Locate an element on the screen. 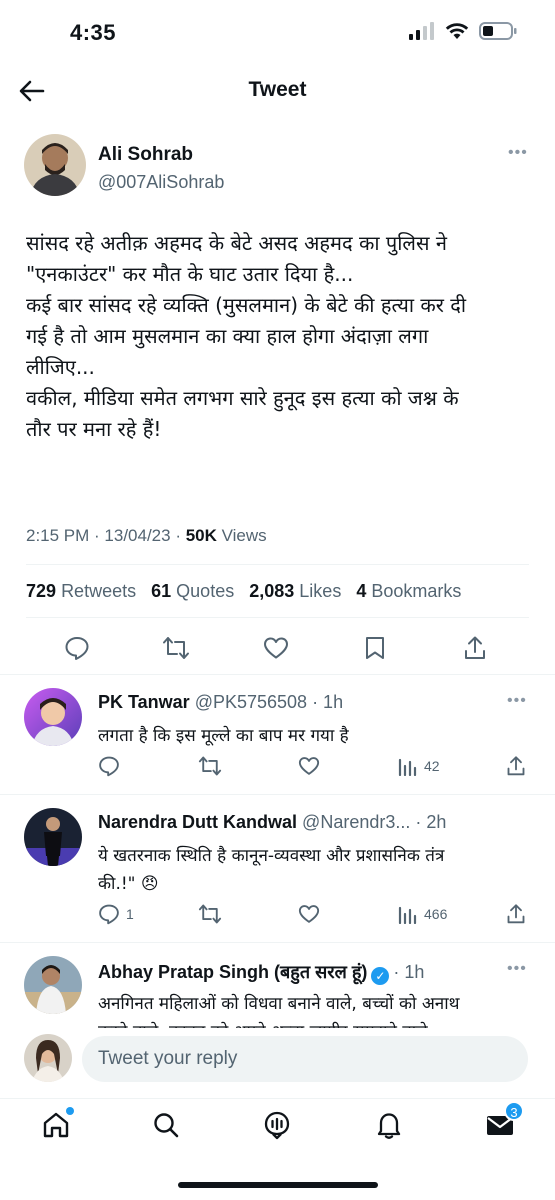 This screenshot has height=1200, width=555. quotes-stat: 61 Quotes is located at coordinates (192, 591).